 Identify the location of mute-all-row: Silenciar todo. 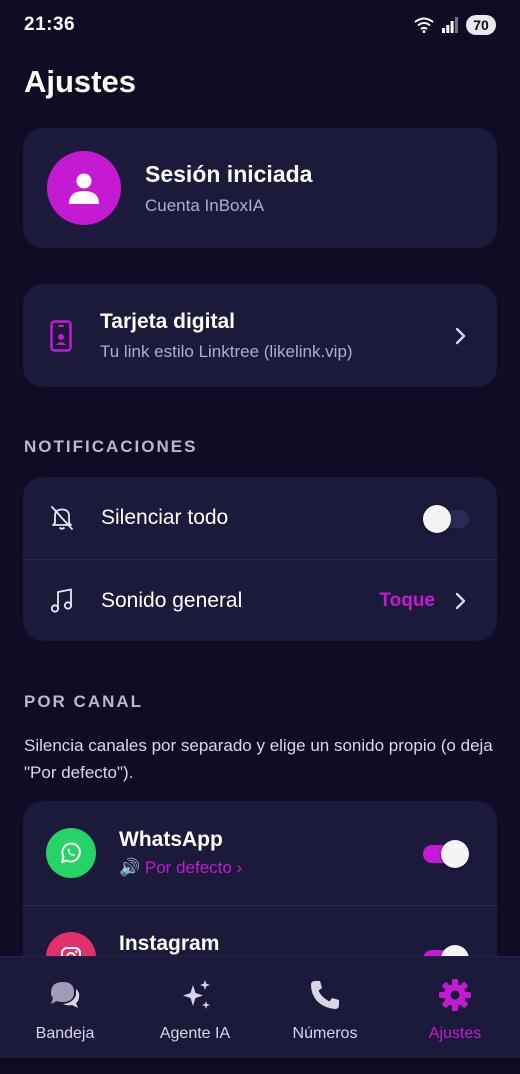
(260, 518).